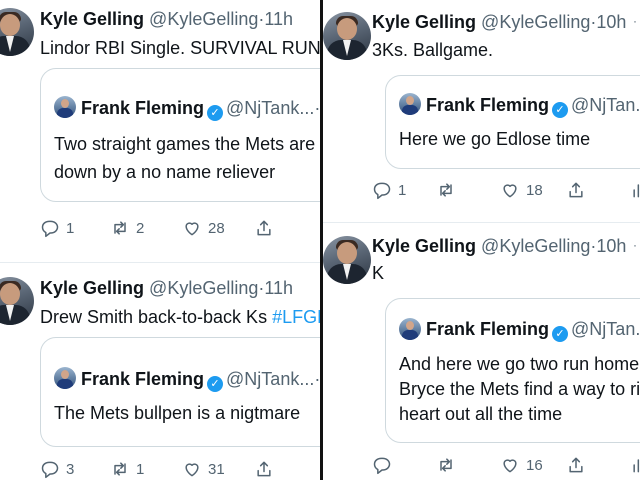  I want to click on tweet-text: K, so click(378, 273).